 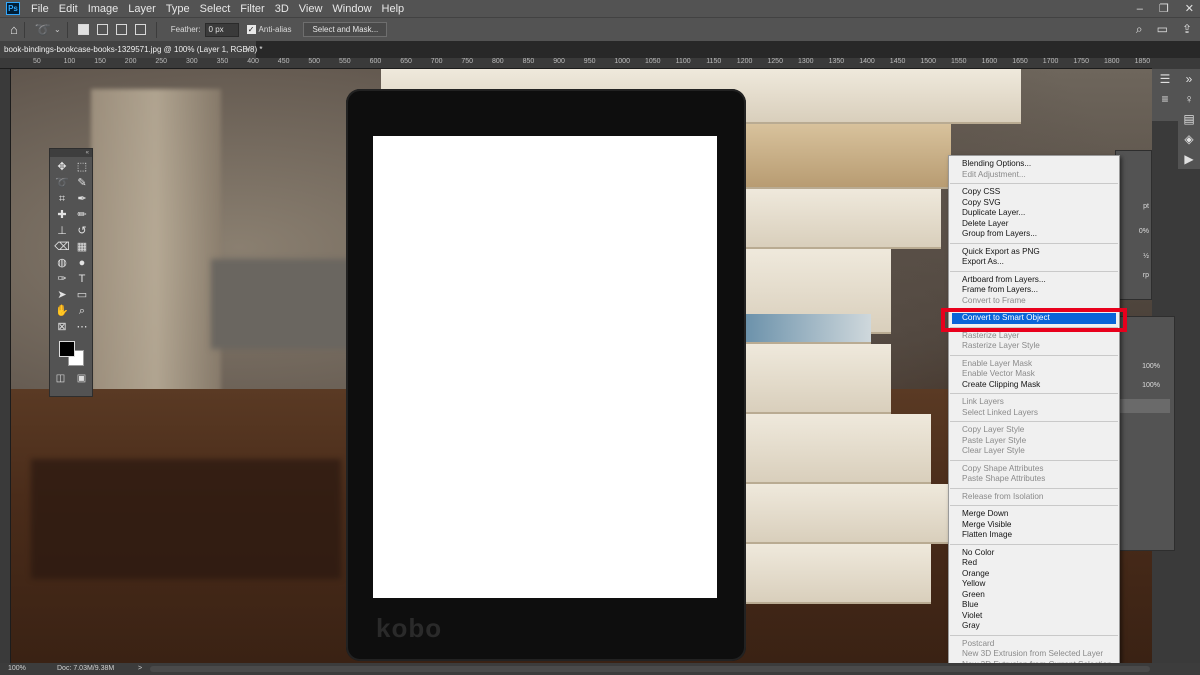 What do you see at coordinates (140, 669) in the screenshot?
I see `status-menu-arrow: >` at bounding box center [140, 669].